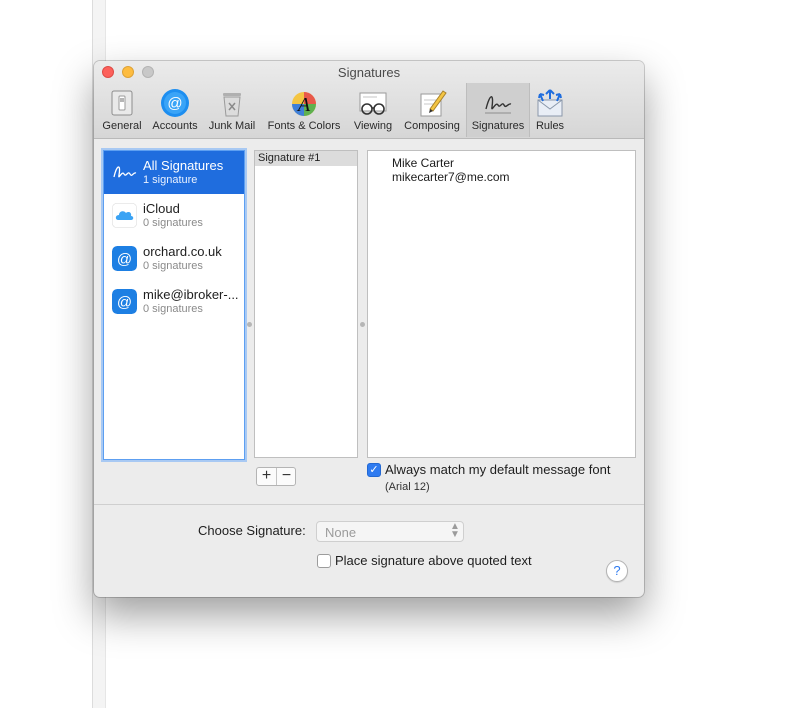  I want to click on background-window-left, so click(46, 354).